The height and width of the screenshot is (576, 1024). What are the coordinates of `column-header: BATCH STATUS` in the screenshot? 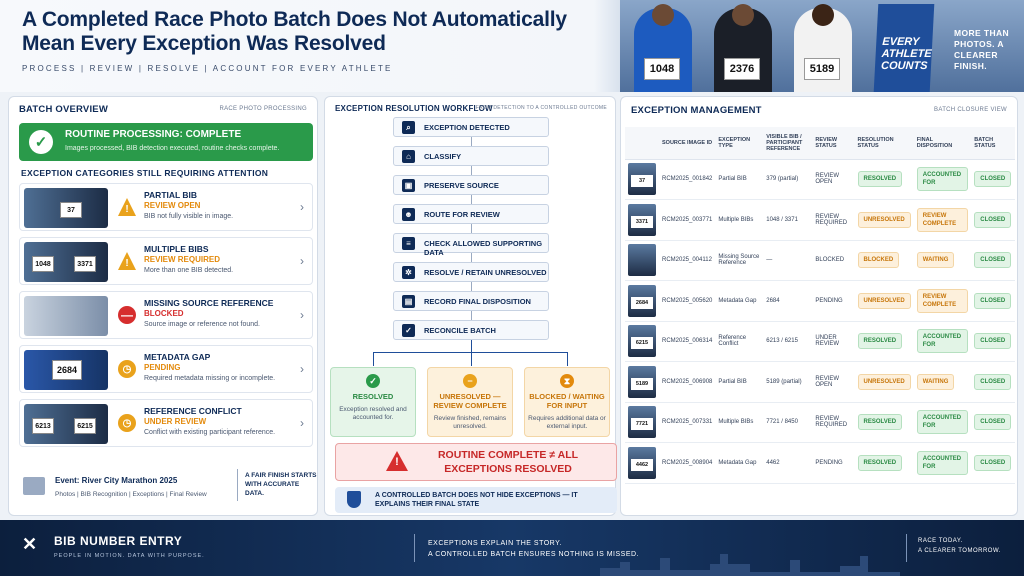 It's located at (993, 143).